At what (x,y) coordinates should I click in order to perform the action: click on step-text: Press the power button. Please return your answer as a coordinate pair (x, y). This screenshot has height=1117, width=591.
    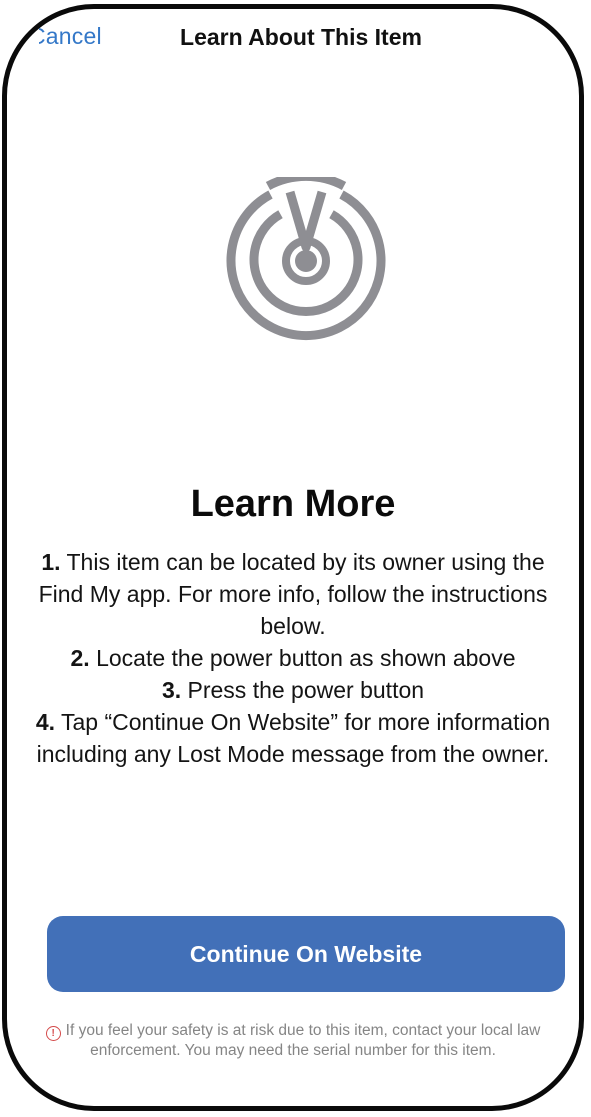
    Looking at the image, I should click on (303, 690).